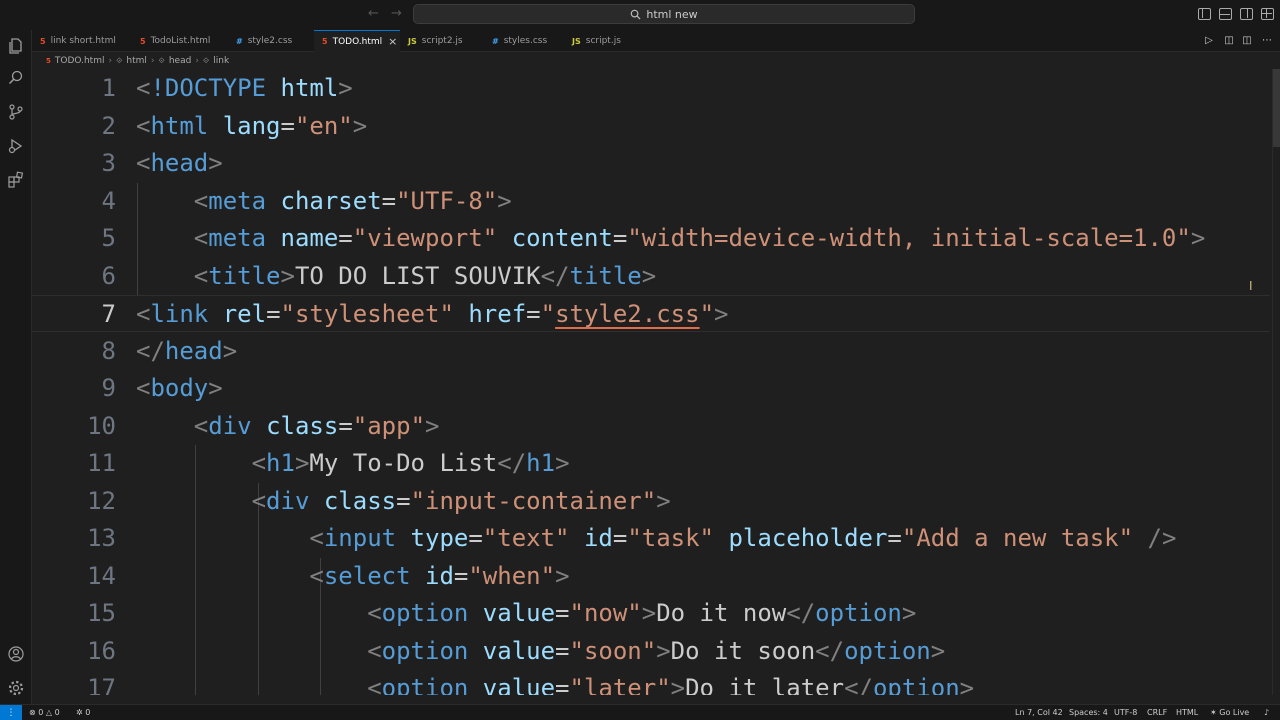  Describe the element at coordinates (1225, 14) in the screenshot. I see `toggle-panel-icon` at that location.